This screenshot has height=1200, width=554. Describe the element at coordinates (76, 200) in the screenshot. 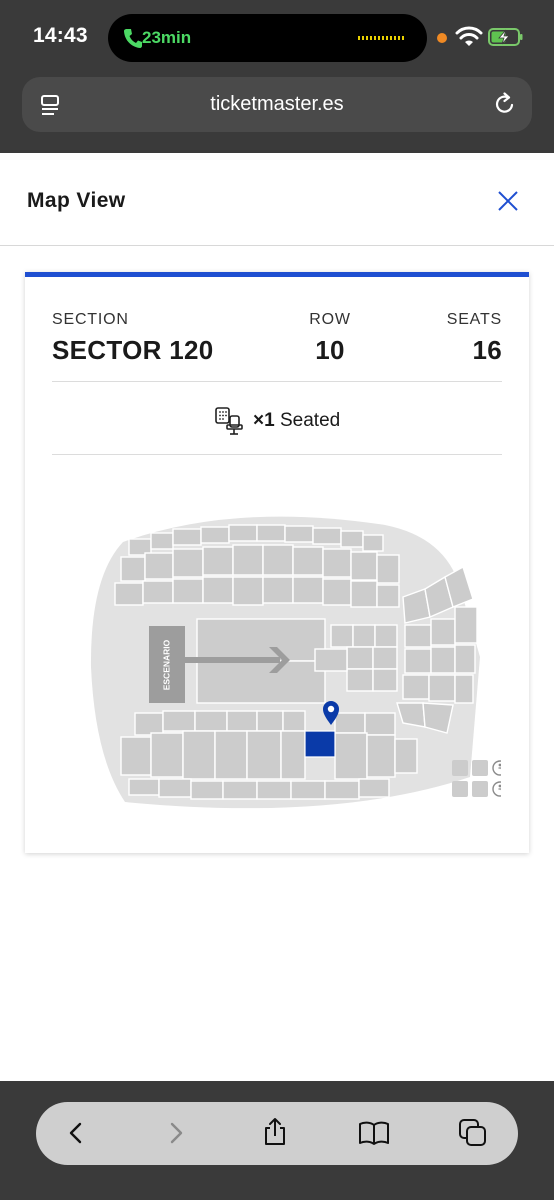

I see `modal-title: Map View` at that location.